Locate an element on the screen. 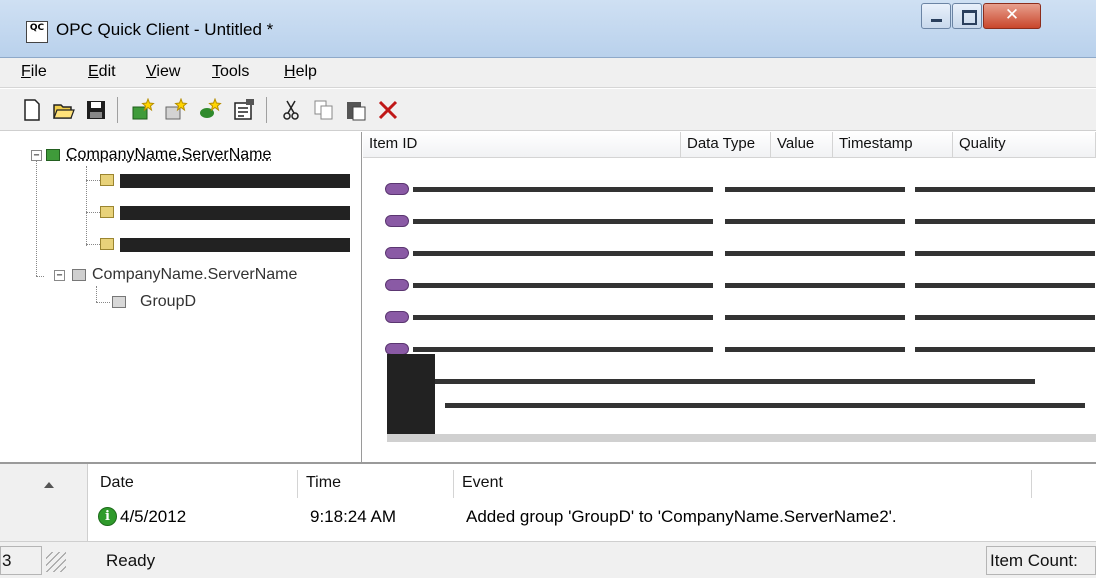  column-time: Time is located at coordinates (376, 484).